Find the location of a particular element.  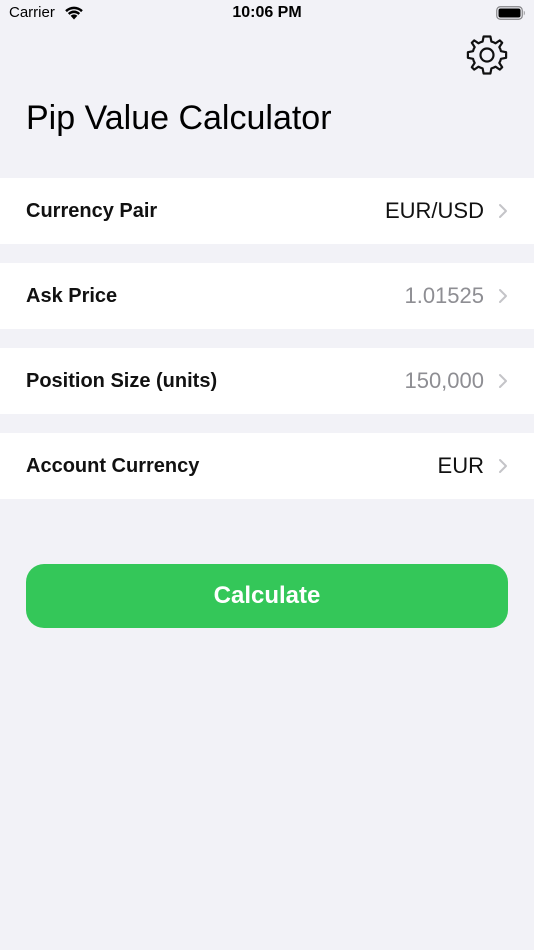

position-size-row: Position Size (units) 150,000 is located at coordinates (267, 381).